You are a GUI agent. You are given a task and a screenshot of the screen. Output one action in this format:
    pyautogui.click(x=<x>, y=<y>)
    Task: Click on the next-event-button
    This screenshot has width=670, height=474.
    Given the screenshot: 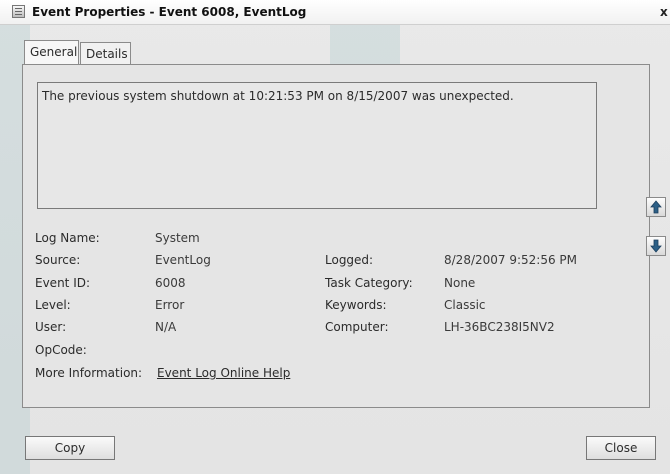 What is the action you would take?
    pyautogui.click(x=656, y=246)
    